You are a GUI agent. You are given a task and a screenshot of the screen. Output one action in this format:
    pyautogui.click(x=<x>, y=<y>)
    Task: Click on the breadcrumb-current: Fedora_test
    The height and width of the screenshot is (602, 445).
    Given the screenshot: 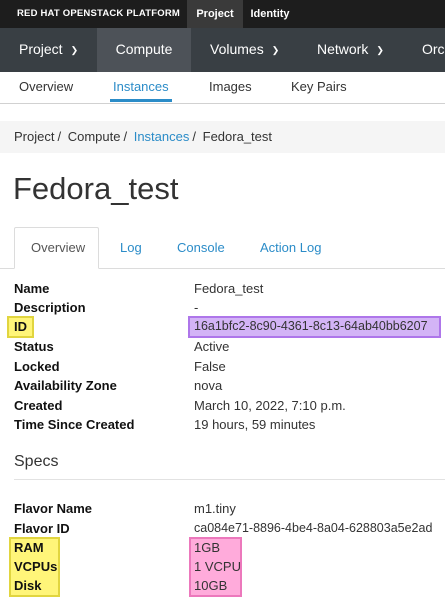 What is the action you would take?
    pyautogui.click(x=237, y=136)
    